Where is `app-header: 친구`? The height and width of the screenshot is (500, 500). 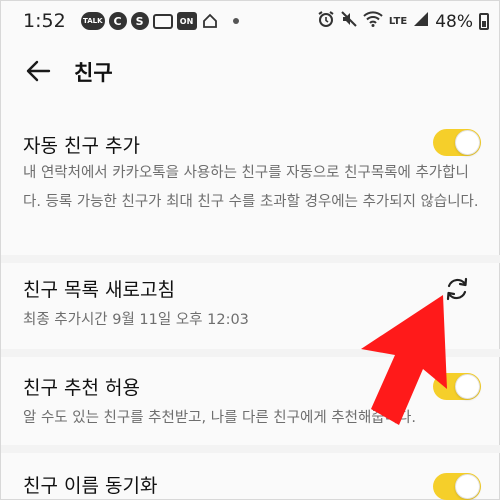
app-header: 친구 is located at coordinates (250, 71).